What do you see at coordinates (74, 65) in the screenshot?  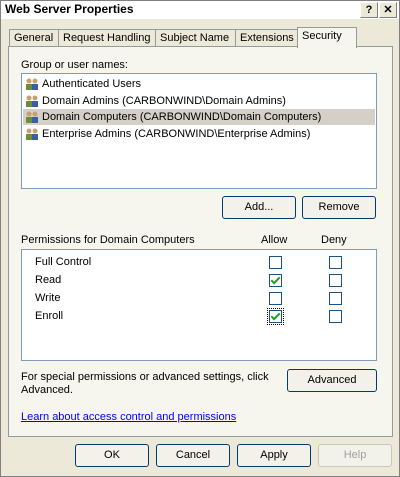 I see `group-label: Group or user names:` at bounding box center [74, 65].